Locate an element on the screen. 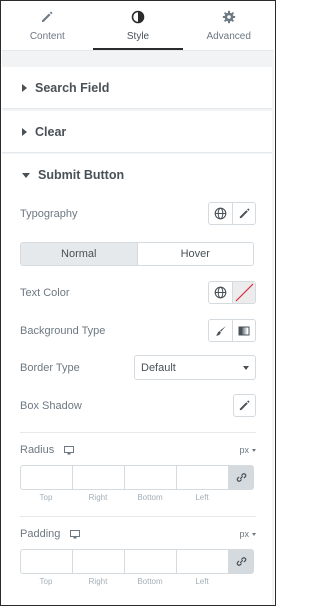  tab-content: Content is located at coordinates (47, 26).